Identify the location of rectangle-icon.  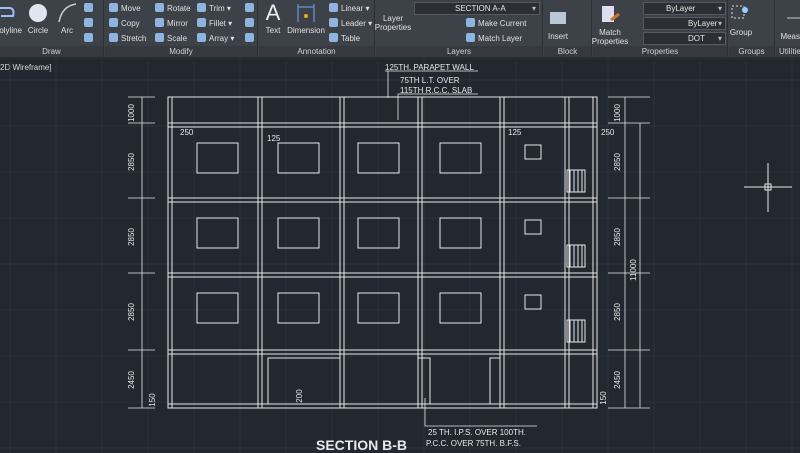
(88, 7).